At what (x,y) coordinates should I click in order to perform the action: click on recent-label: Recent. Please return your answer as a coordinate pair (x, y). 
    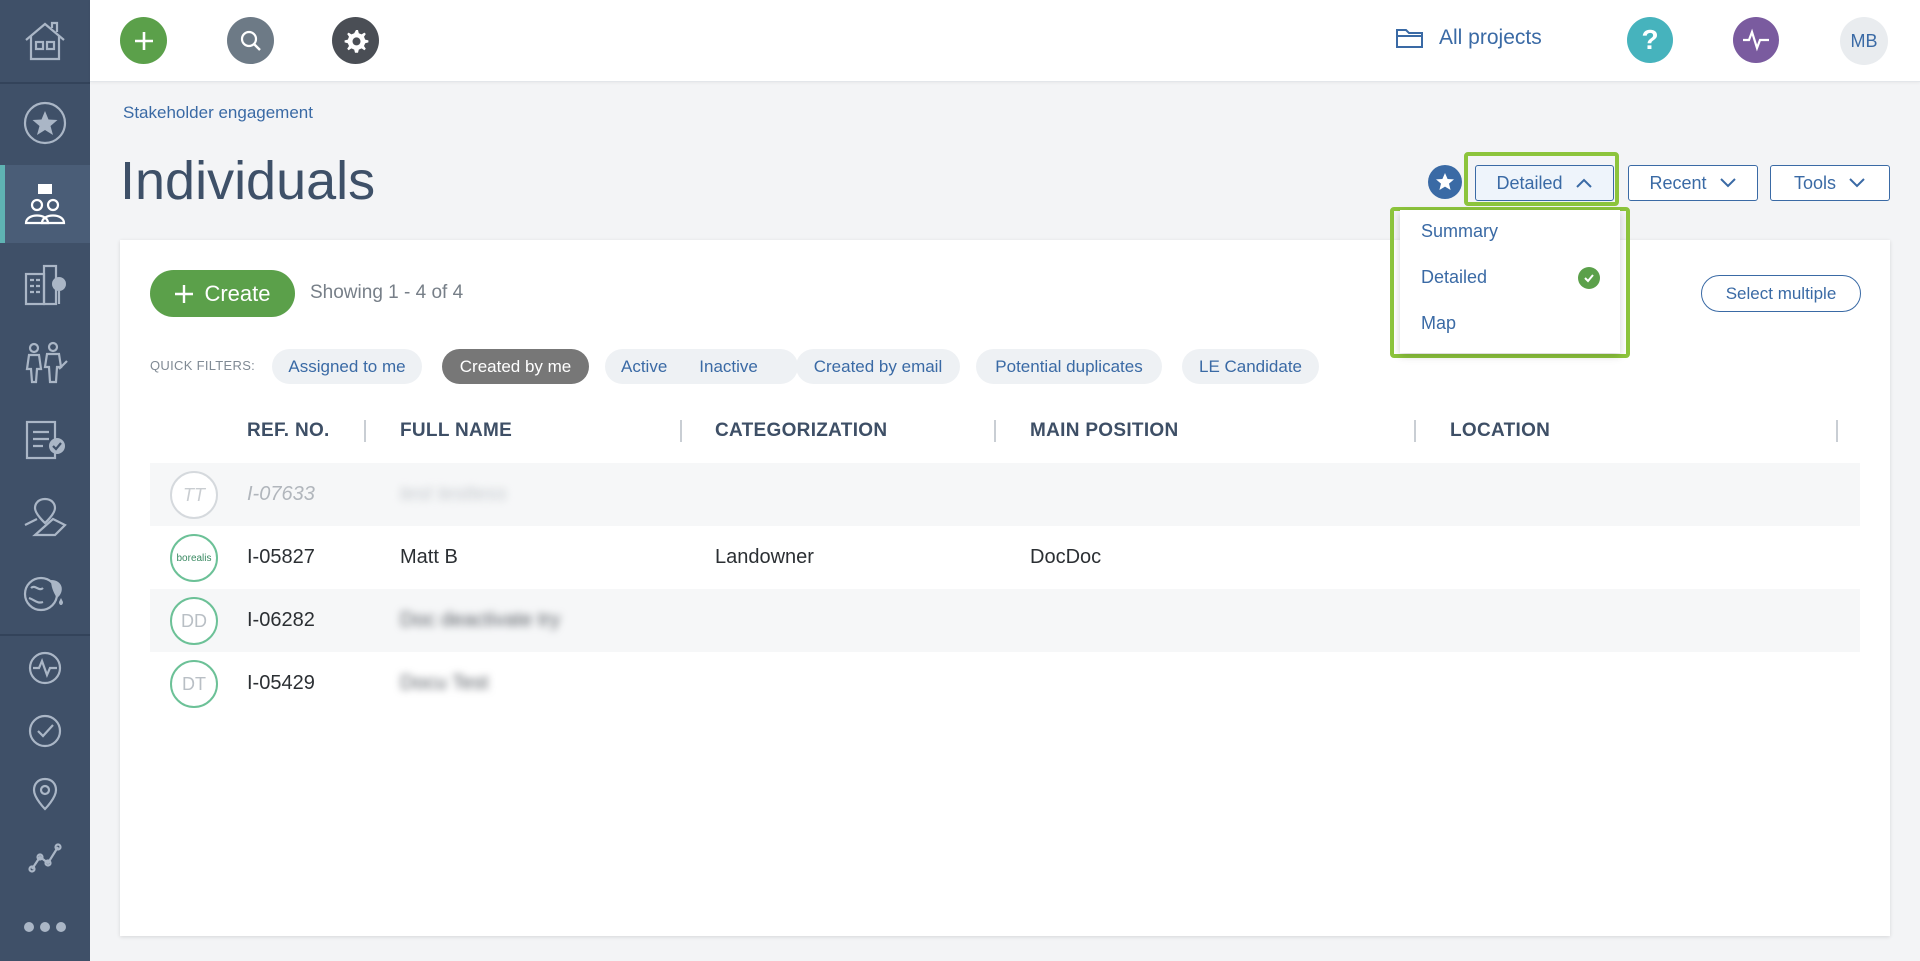
    Looking at the image, I should click on (1678, 182).